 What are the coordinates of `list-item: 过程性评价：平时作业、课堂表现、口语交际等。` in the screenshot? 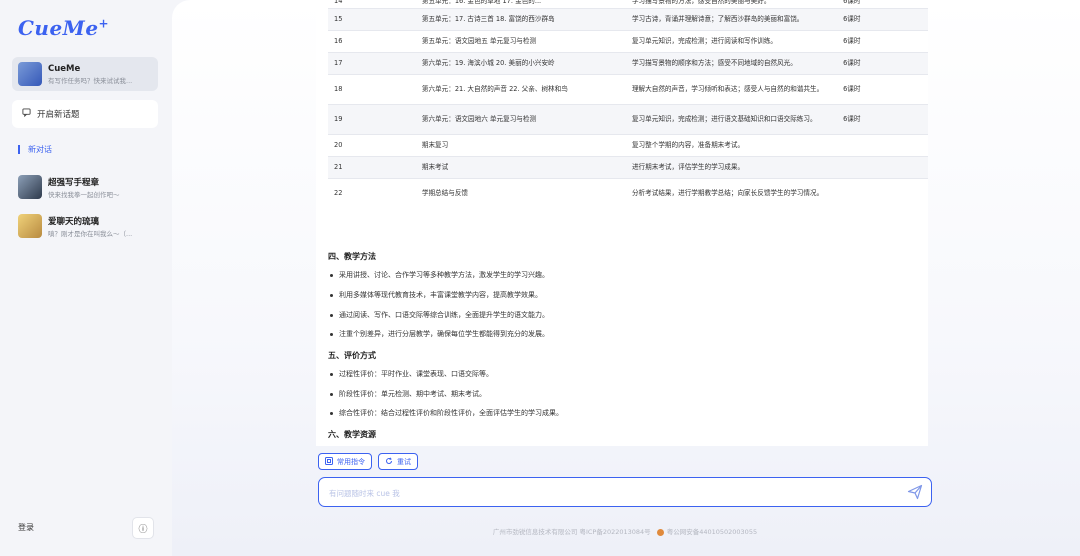 It's located at (410, 374).